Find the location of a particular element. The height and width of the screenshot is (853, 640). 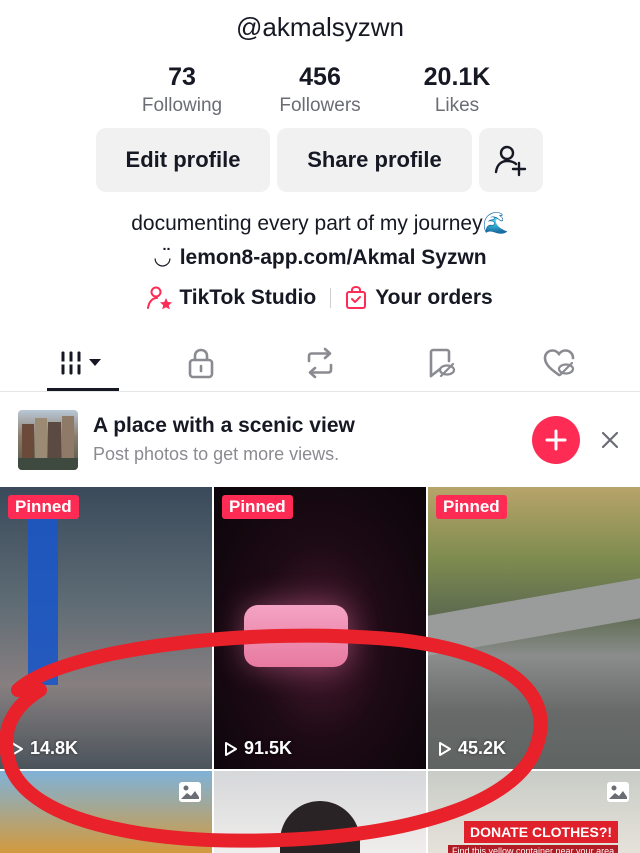

suggestion-subtitle: Post photos to get more views. is located at coordinates (216, 454).